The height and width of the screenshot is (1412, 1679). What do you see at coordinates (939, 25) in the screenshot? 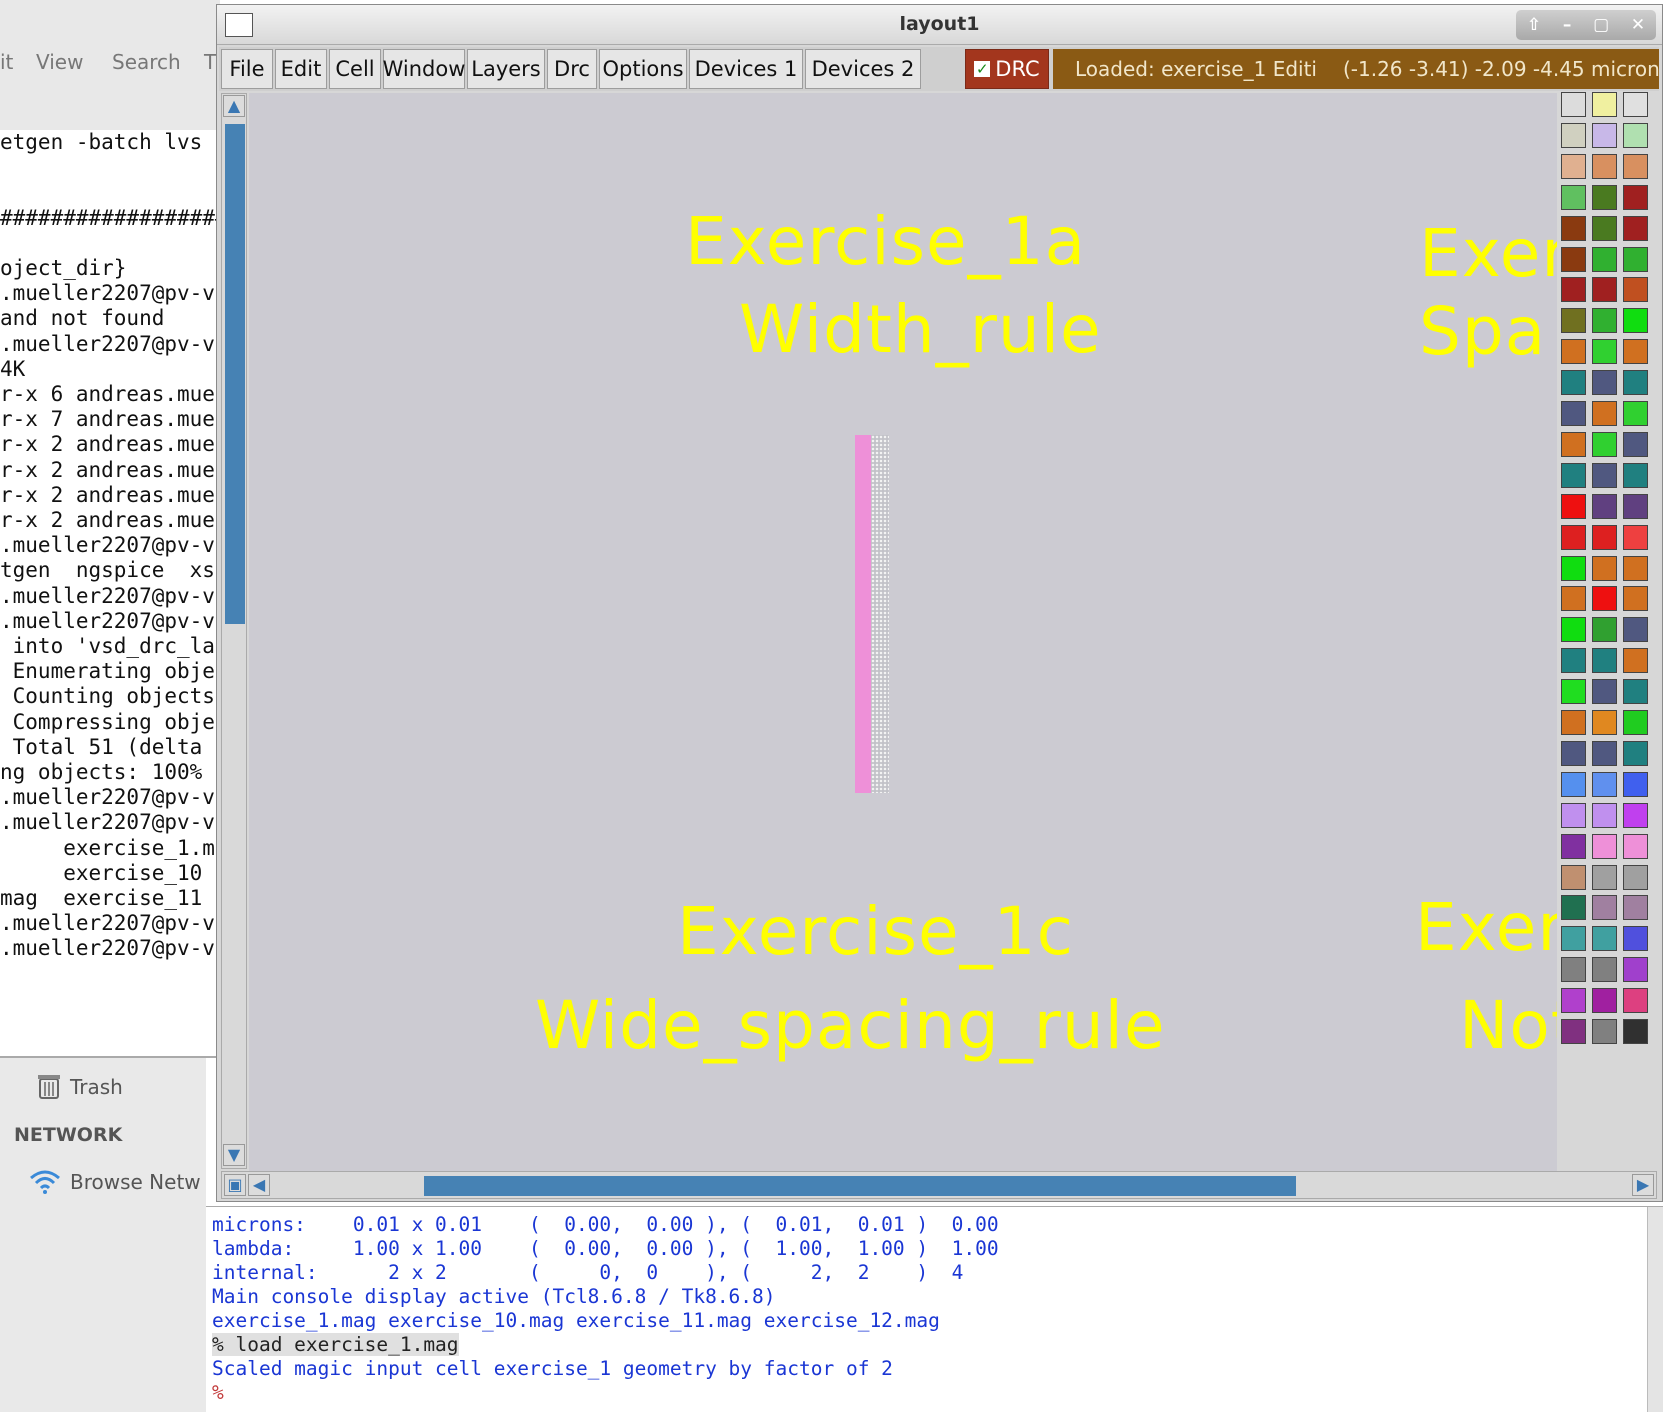
I see `window-titlebar: layout1 ⇧ – ▢ ✕` at bounding box center [939, 25].